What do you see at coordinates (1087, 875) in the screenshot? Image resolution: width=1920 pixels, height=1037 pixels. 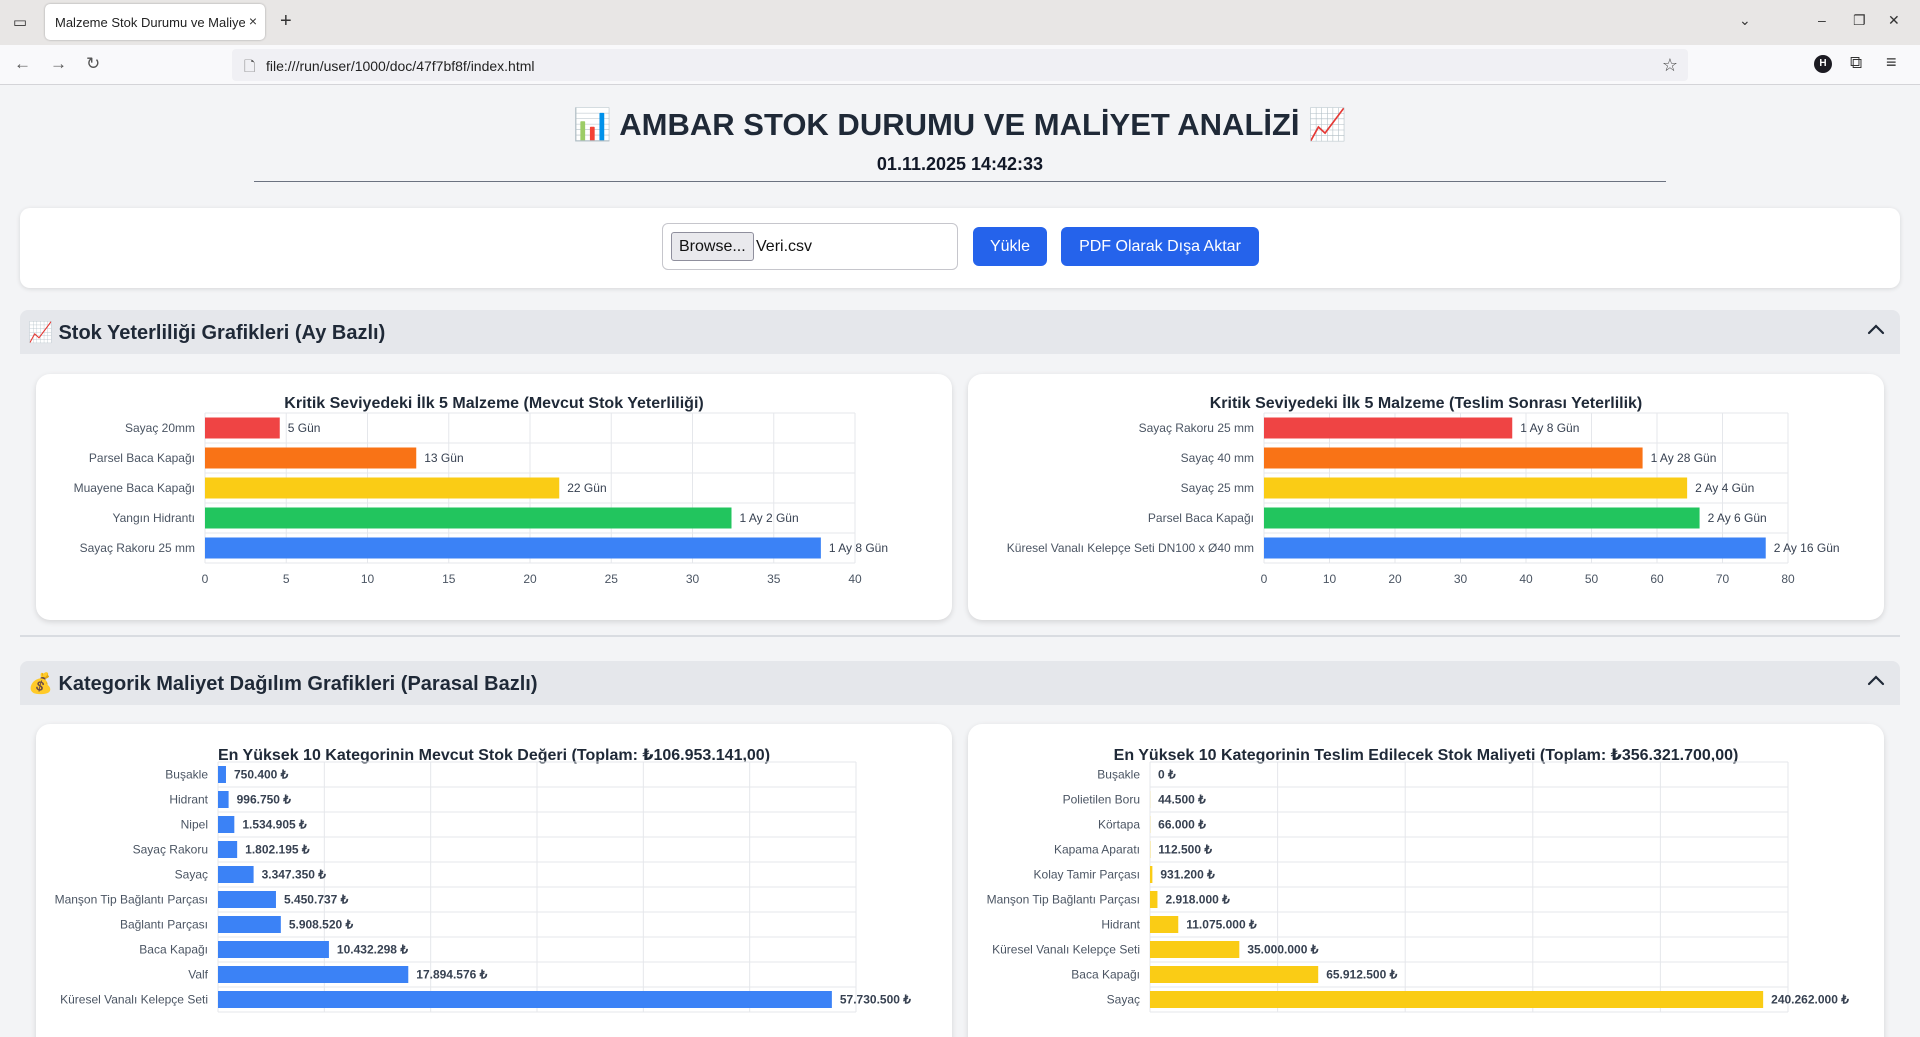 I see `category-label: Kolay Tamir Parçası` at bounding box center [1087, 875].